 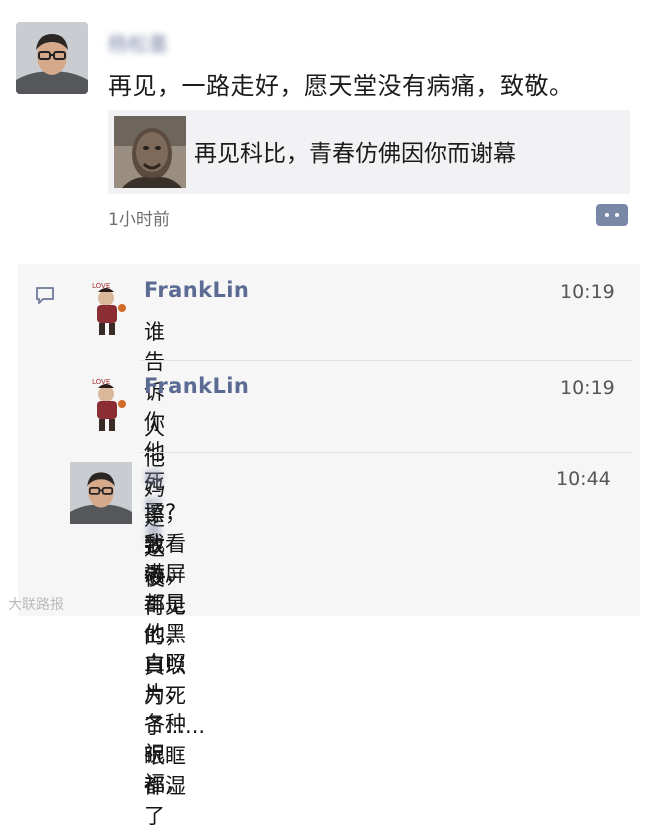 I want to click on watermark: 大联路报, so click(x=36, y=605).